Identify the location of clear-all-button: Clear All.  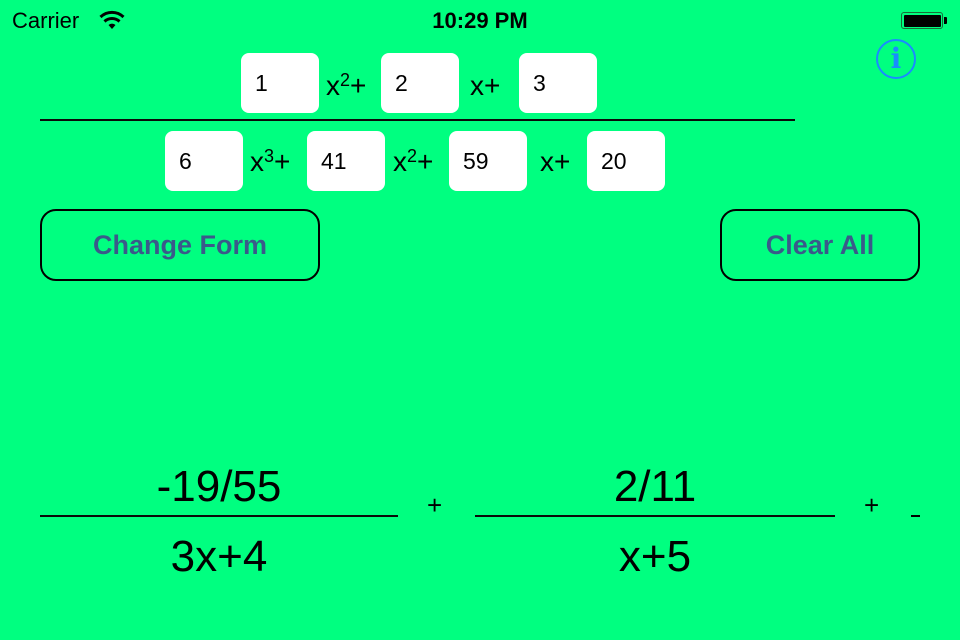
(820, 245).